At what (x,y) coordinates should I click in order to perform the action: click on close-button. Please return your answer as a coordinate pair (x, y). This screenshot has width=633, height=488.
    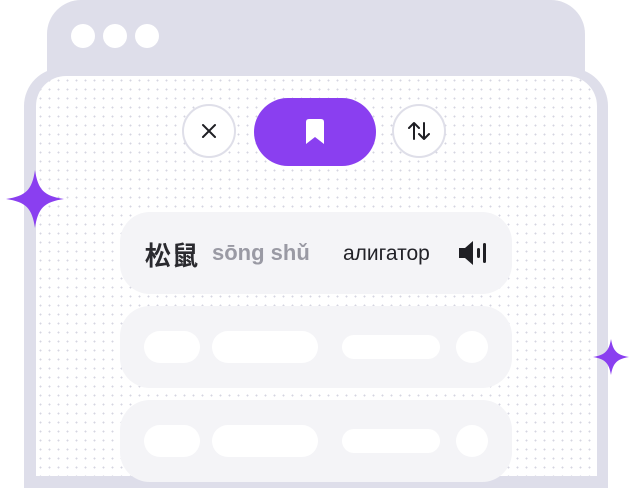
    Looking at the image, I should click on (209, 131).